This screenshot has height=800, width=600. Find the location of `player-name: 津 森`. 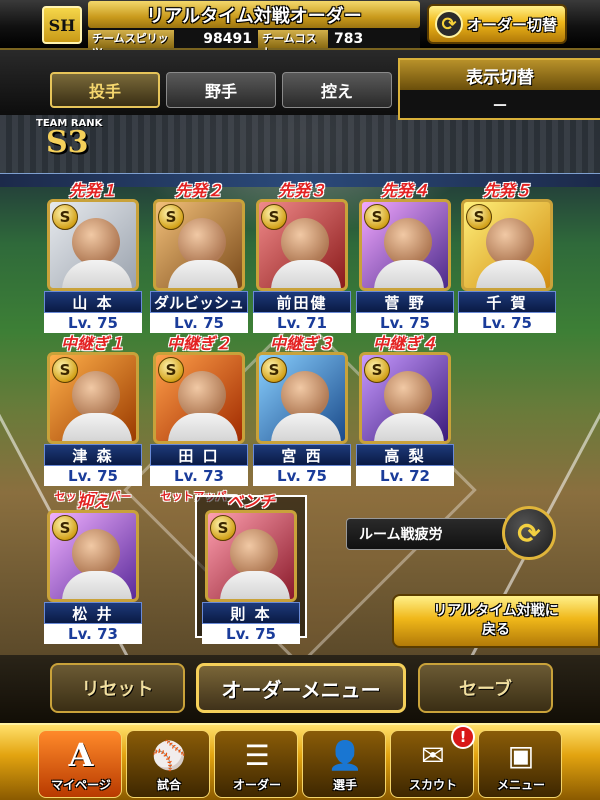

player-name: 津 森 is located at coordinates (93, 455).